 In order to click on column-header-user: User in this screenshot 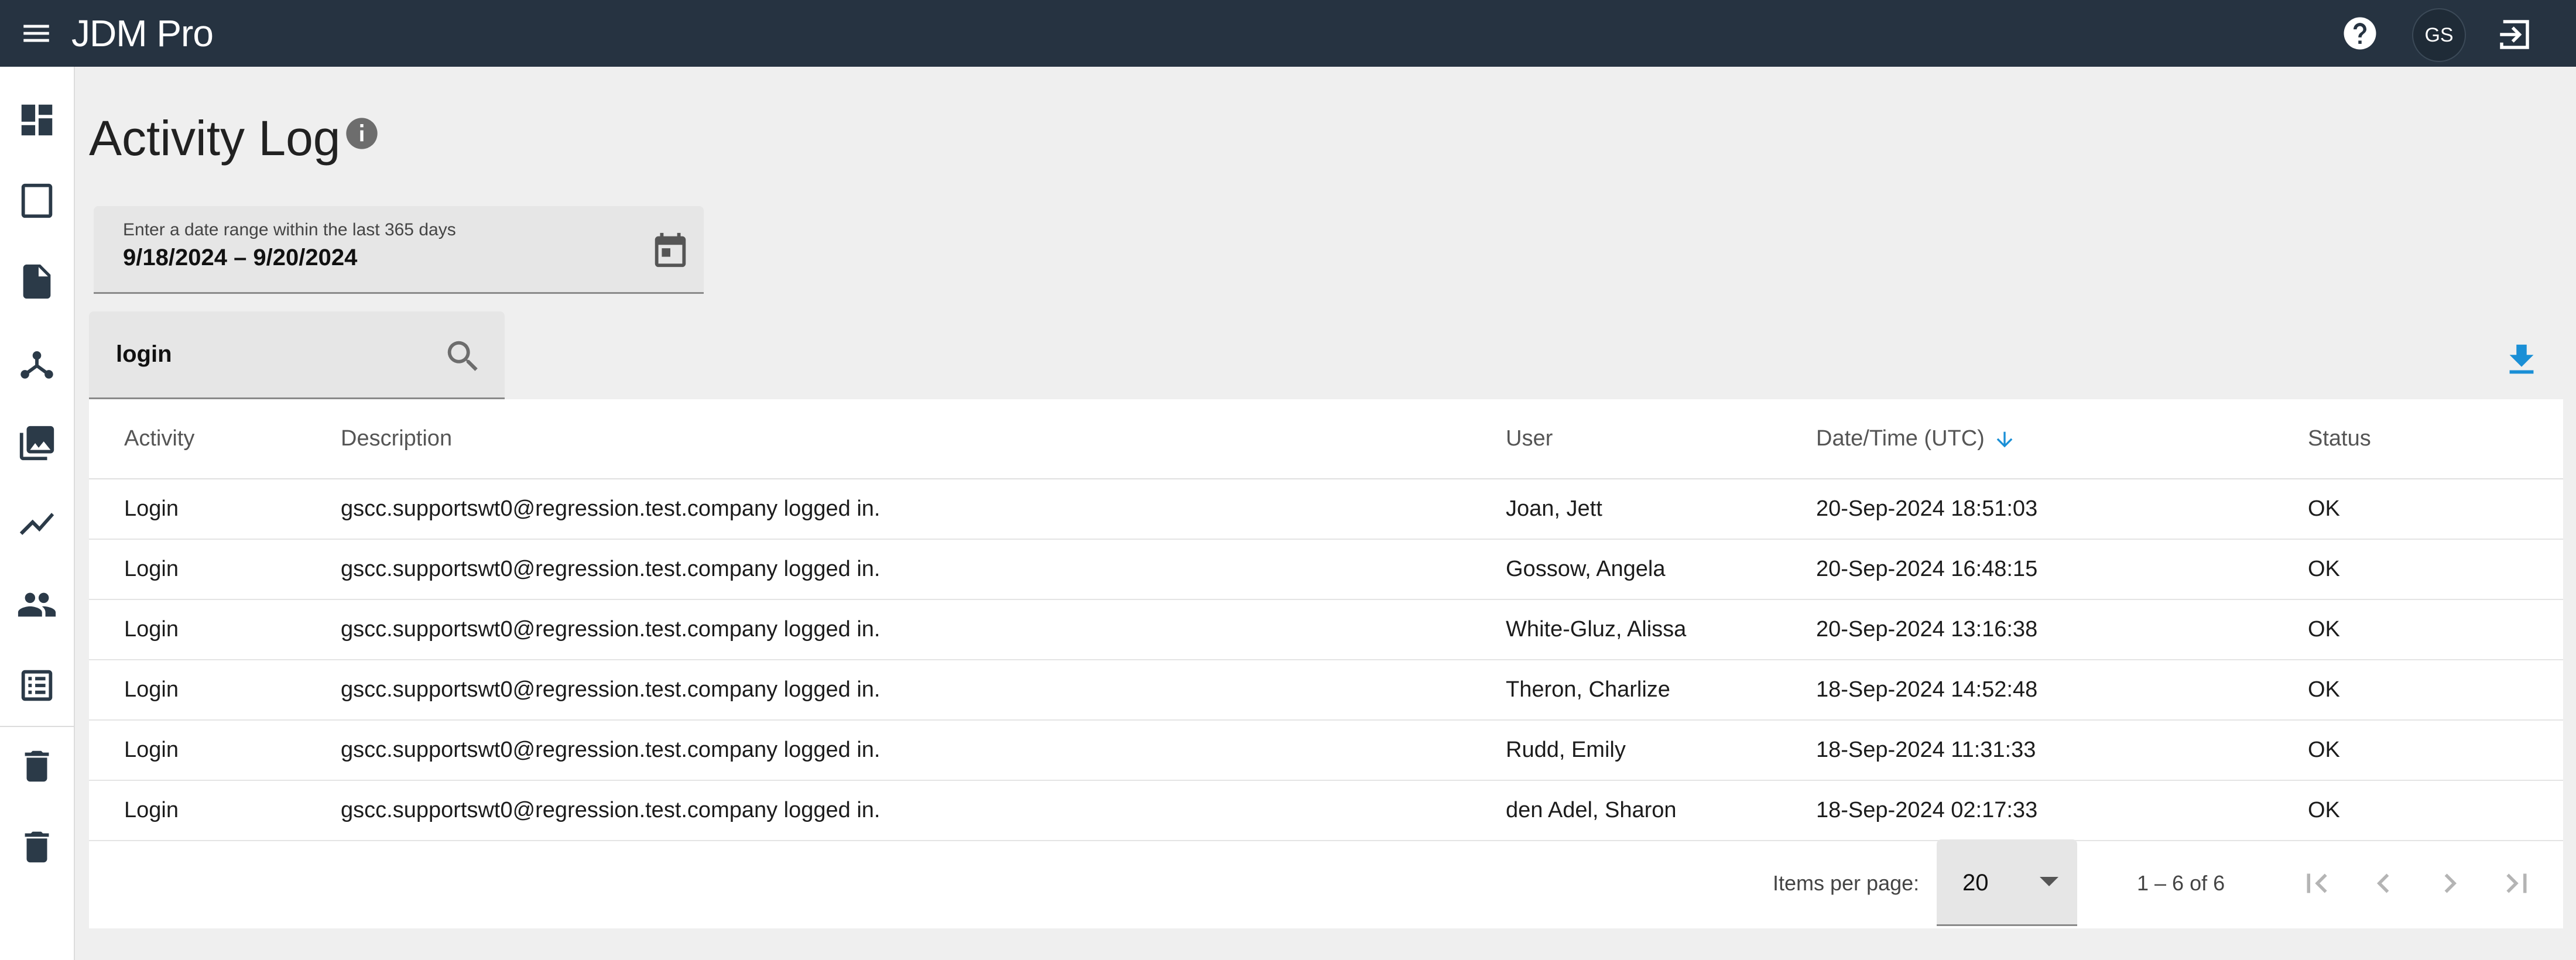, I will do `click(1661, 439)`.